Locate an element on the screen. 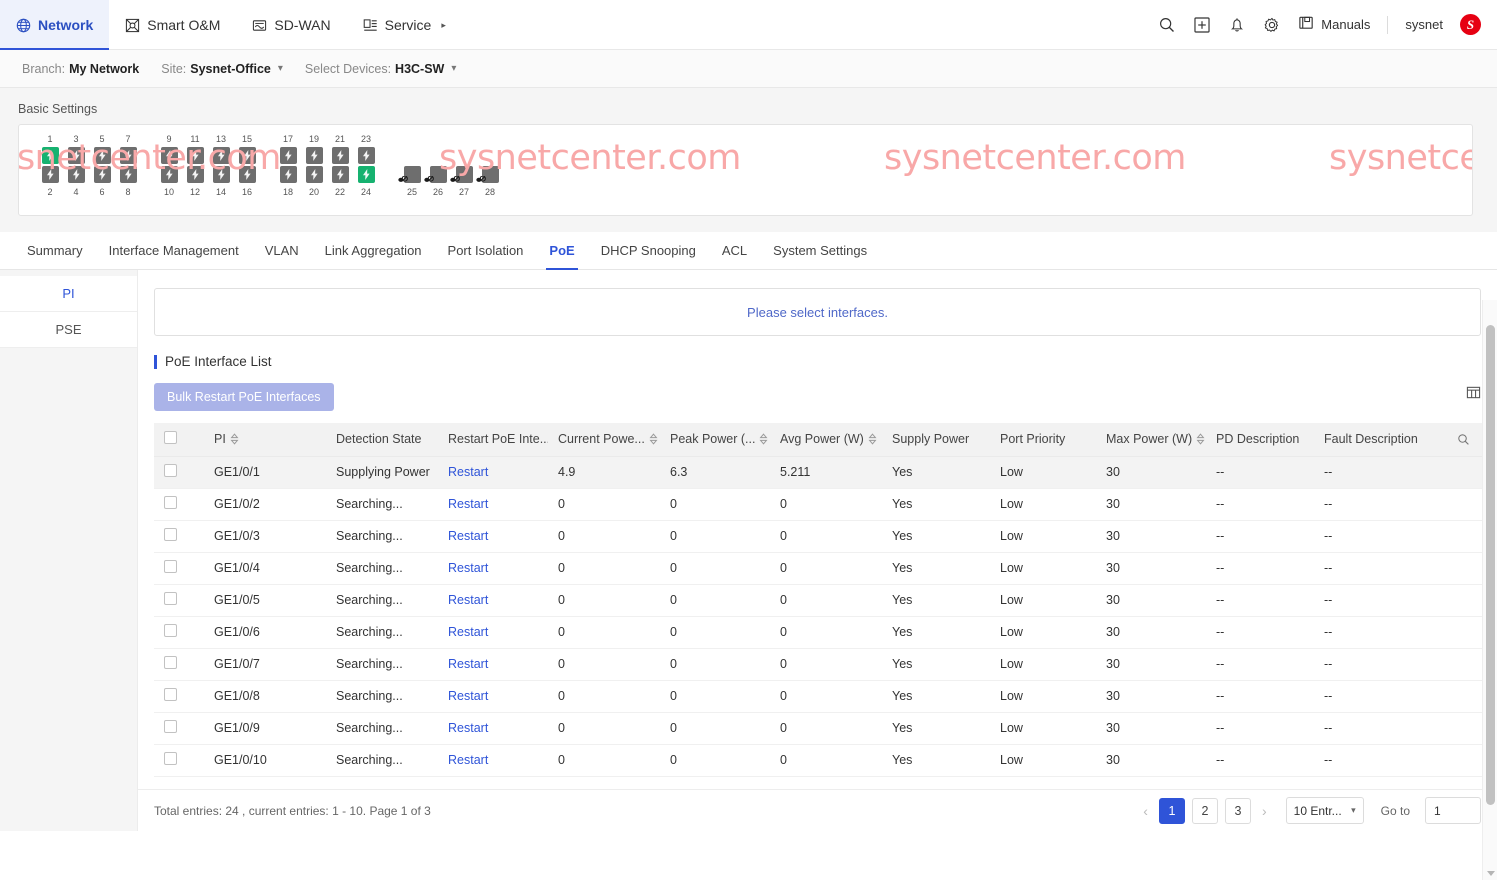 This screenshot has width=1497, height=880. goto-page-input: 1 is located at coordinates (1453, 810).